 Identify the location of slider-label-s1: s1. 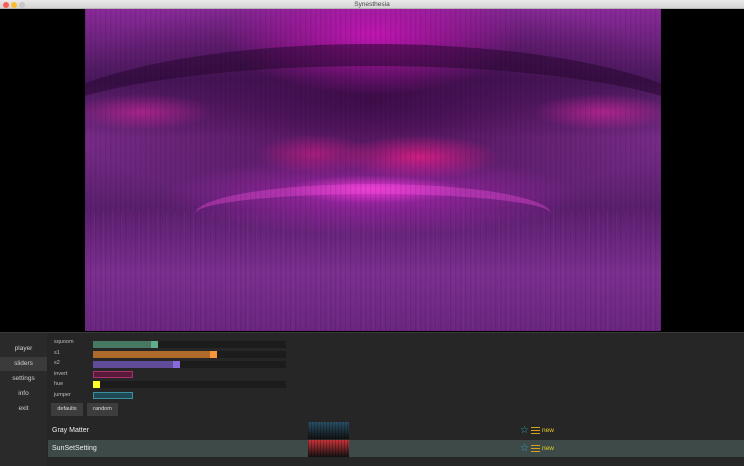
(57, 353).